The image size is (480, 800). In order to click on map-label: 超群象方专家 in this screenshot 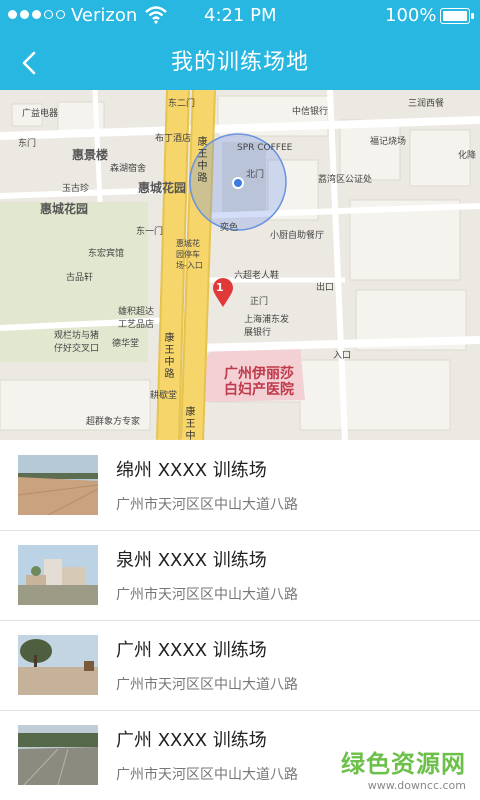, I will do `click(113, 422)`.